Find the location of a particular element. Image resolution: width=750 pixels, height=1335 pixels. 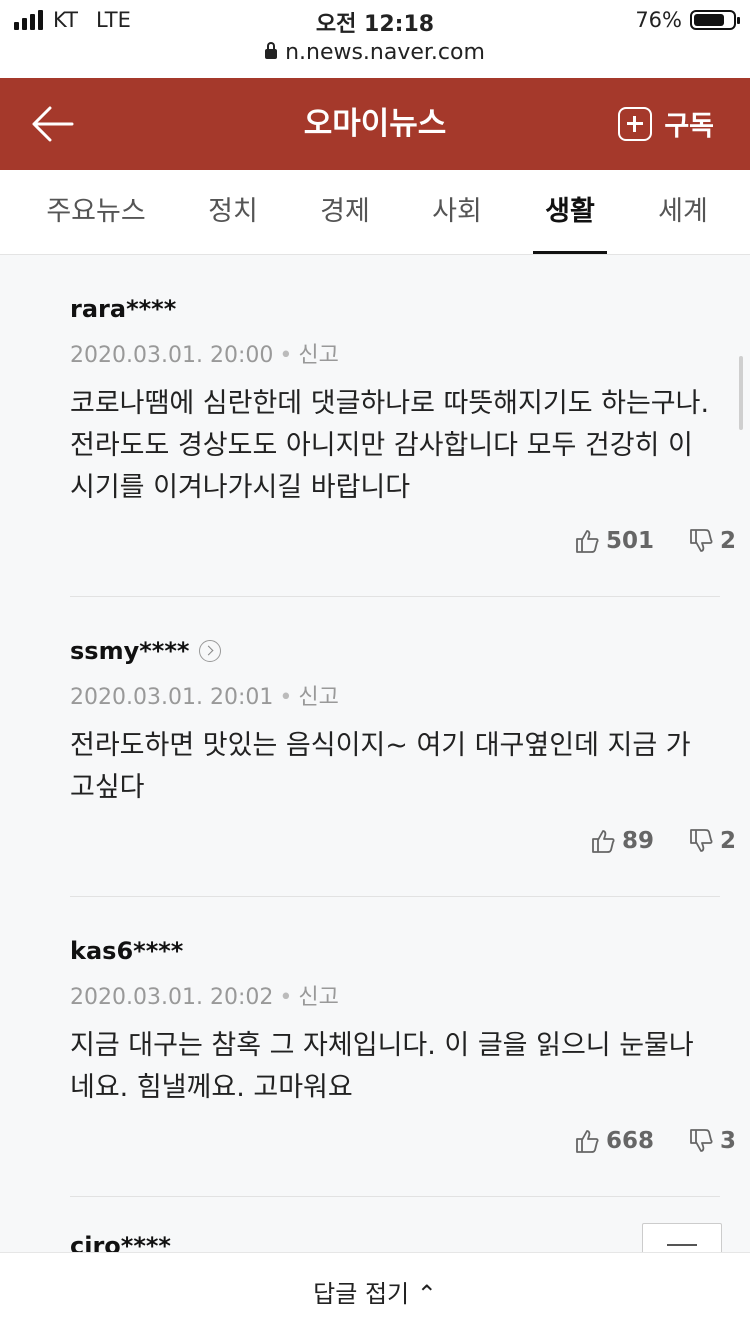

collapse-replies-label: 답글 접기 ⌃ is located at coordinates (375, 1294).